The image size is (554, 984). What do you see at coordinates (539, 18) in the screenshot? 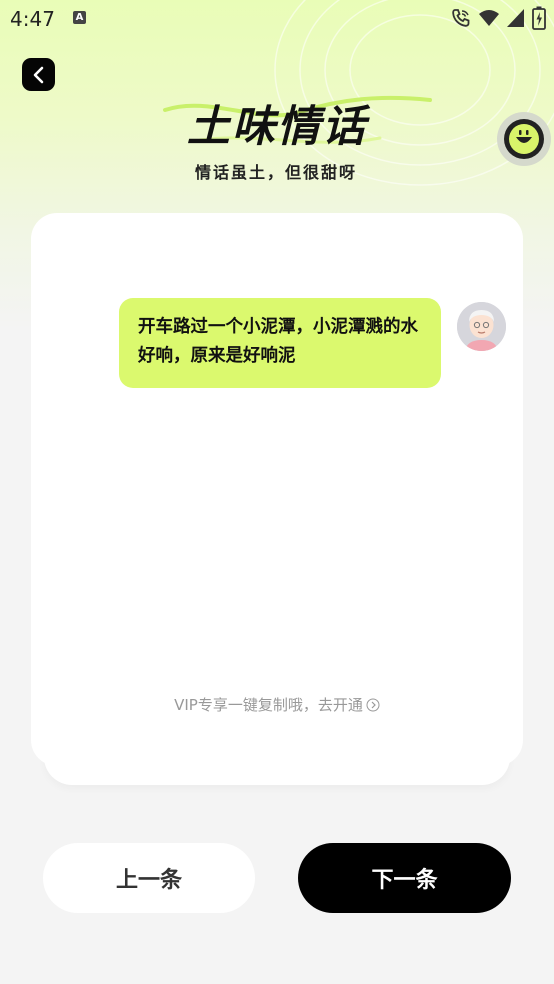
I see `battery-icon` at bounding box center [539, 18].